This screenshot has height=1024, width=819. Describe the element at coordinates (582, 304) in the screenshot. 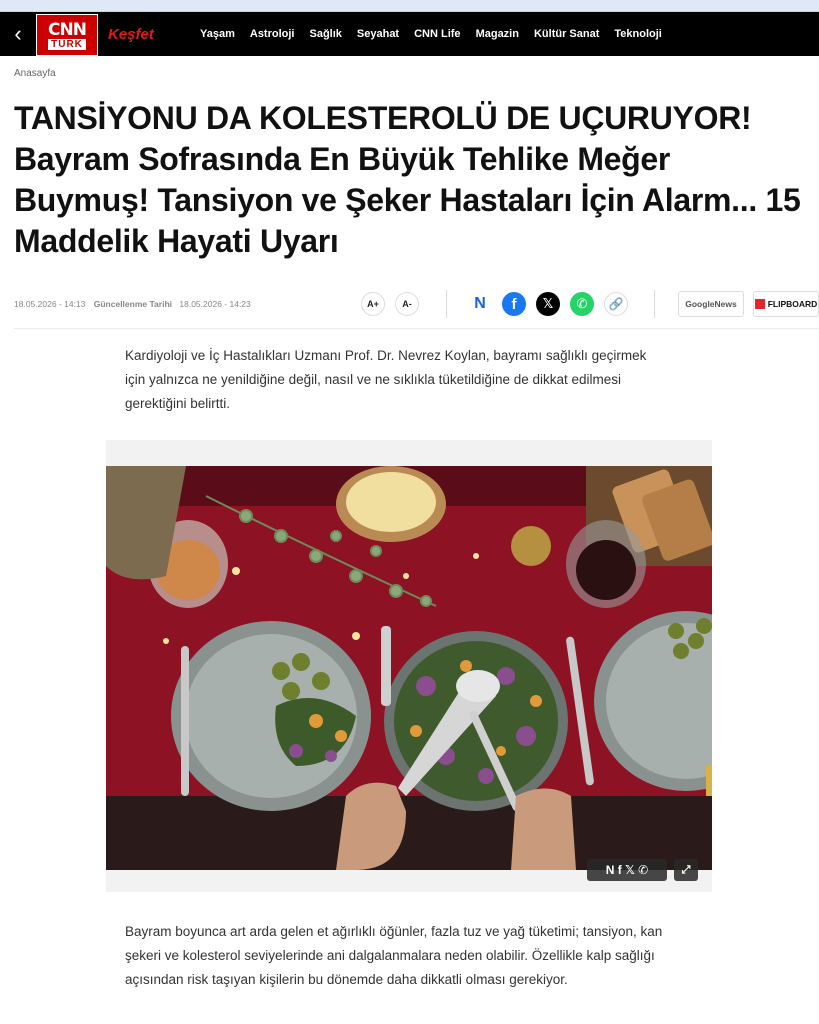

I see `whatsapp-icon: ✆` at that location.